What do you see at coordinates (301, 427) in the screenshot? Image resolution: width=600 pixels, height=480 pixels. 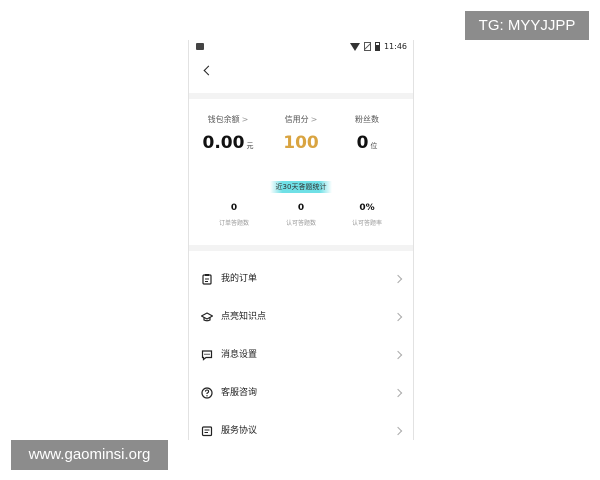 I see `menu-item-service-agreement: 服务协议` at bounding box center [301, 427].